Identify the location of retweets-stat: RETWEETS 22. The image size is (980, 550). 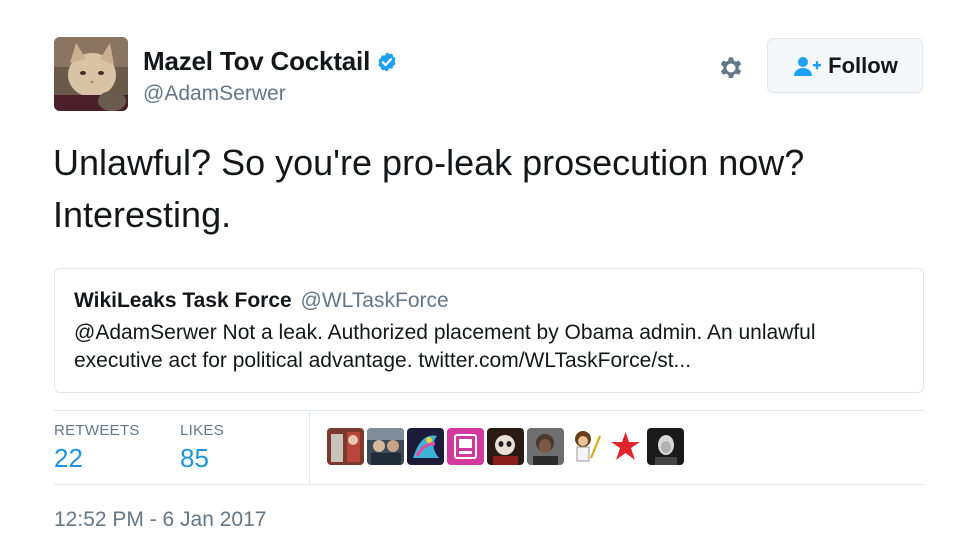
(97, 448).